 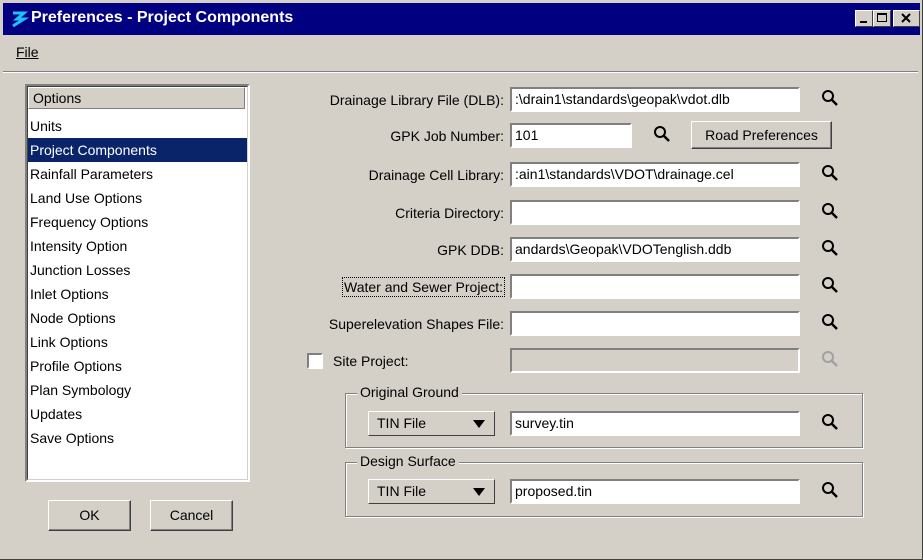 What do you see at coordinates (655, 212) in the screenshot?
I see `criteria-directory-field` at bounding box center [655, 212].